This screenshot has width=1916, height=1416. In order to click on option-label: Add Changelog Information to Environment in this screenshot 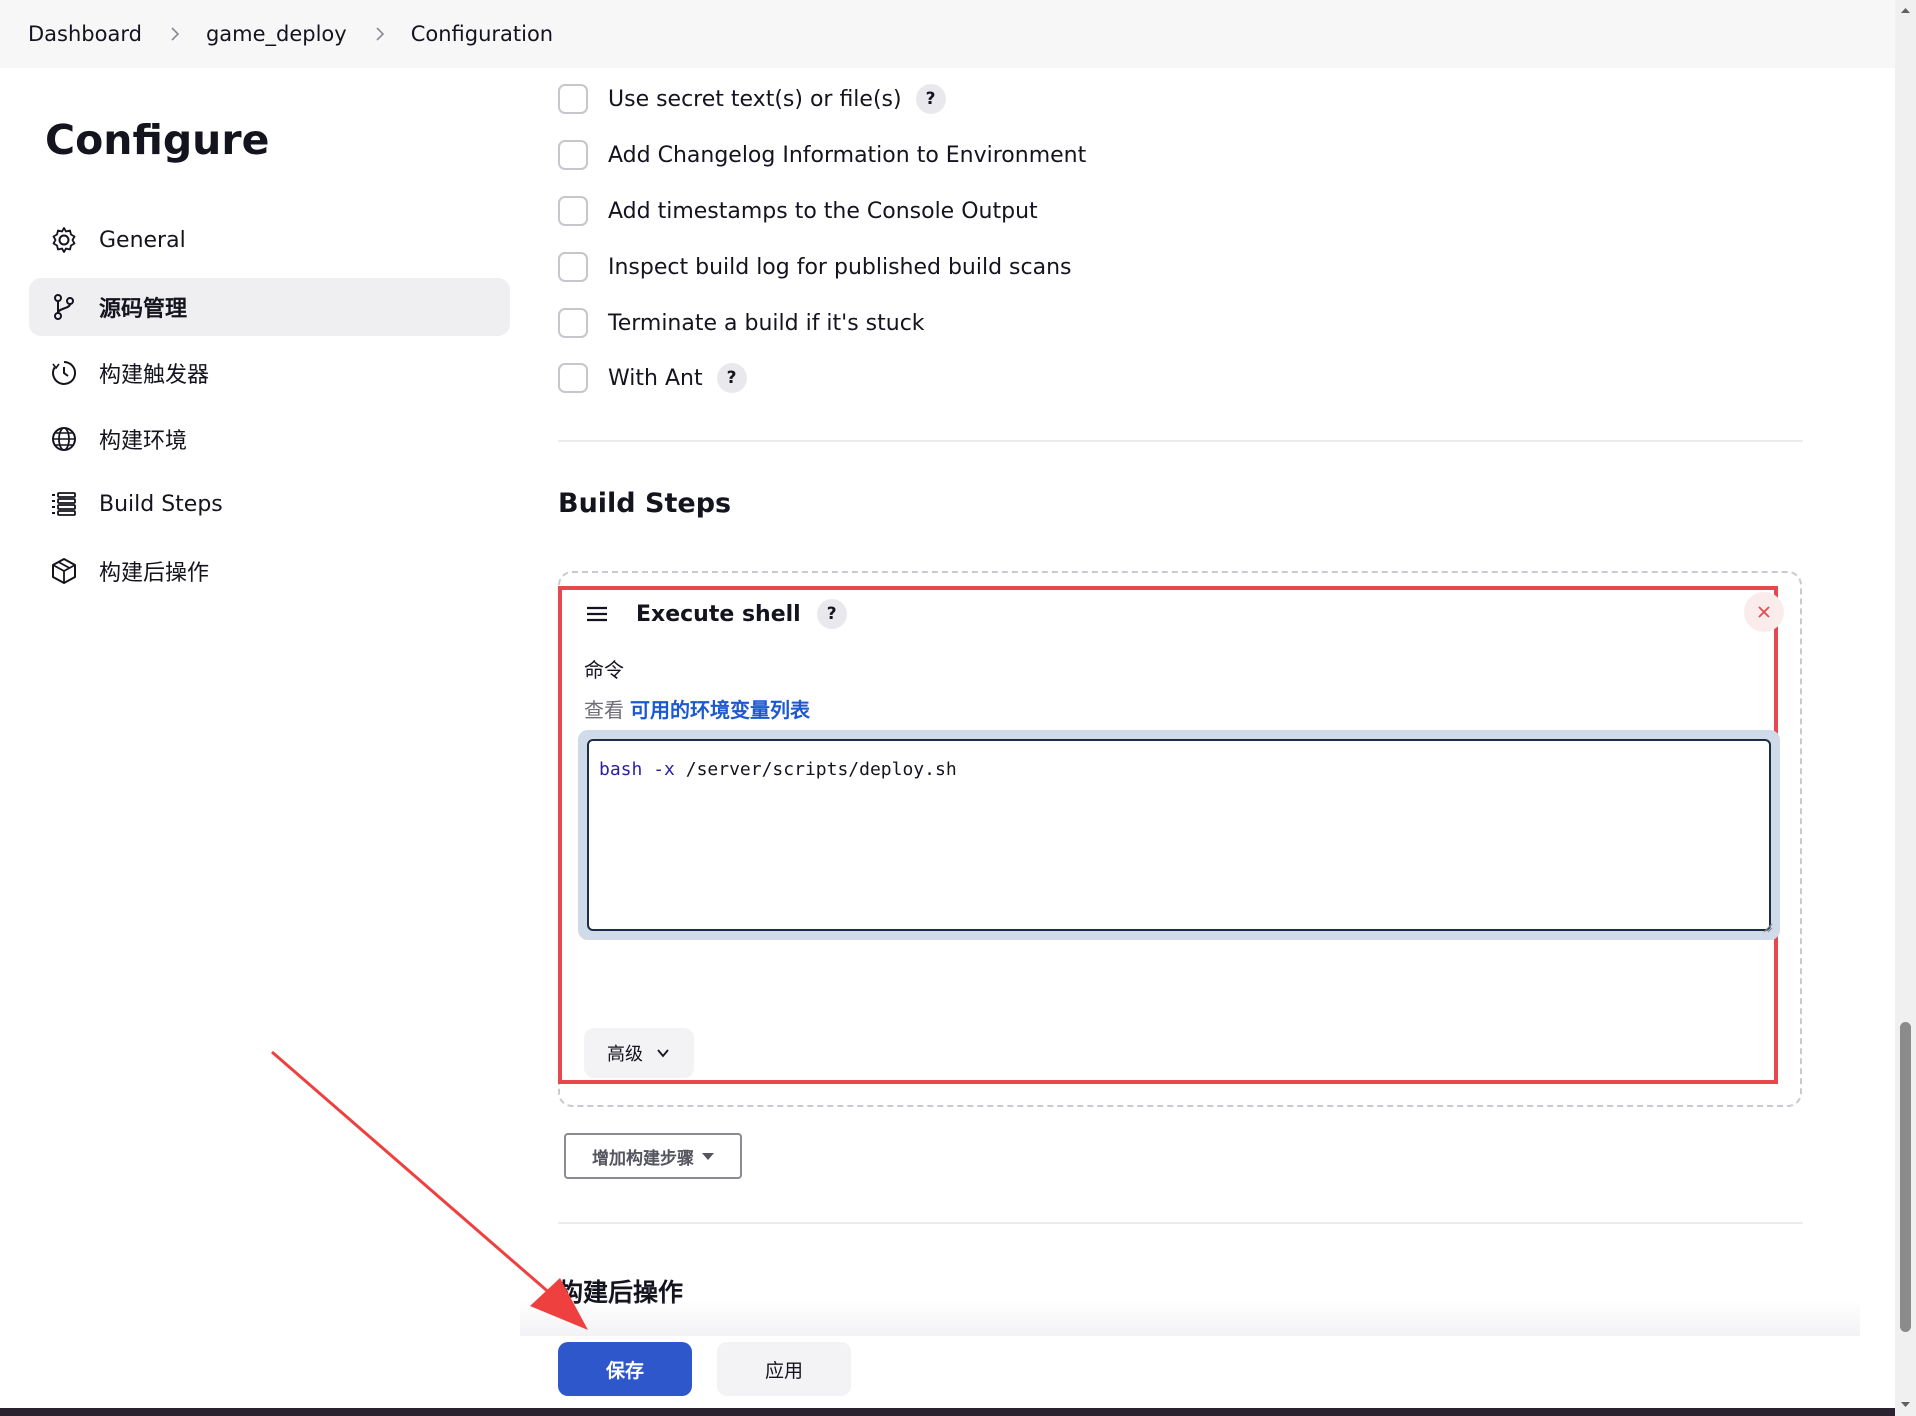, I will do `click(847, 155)`.